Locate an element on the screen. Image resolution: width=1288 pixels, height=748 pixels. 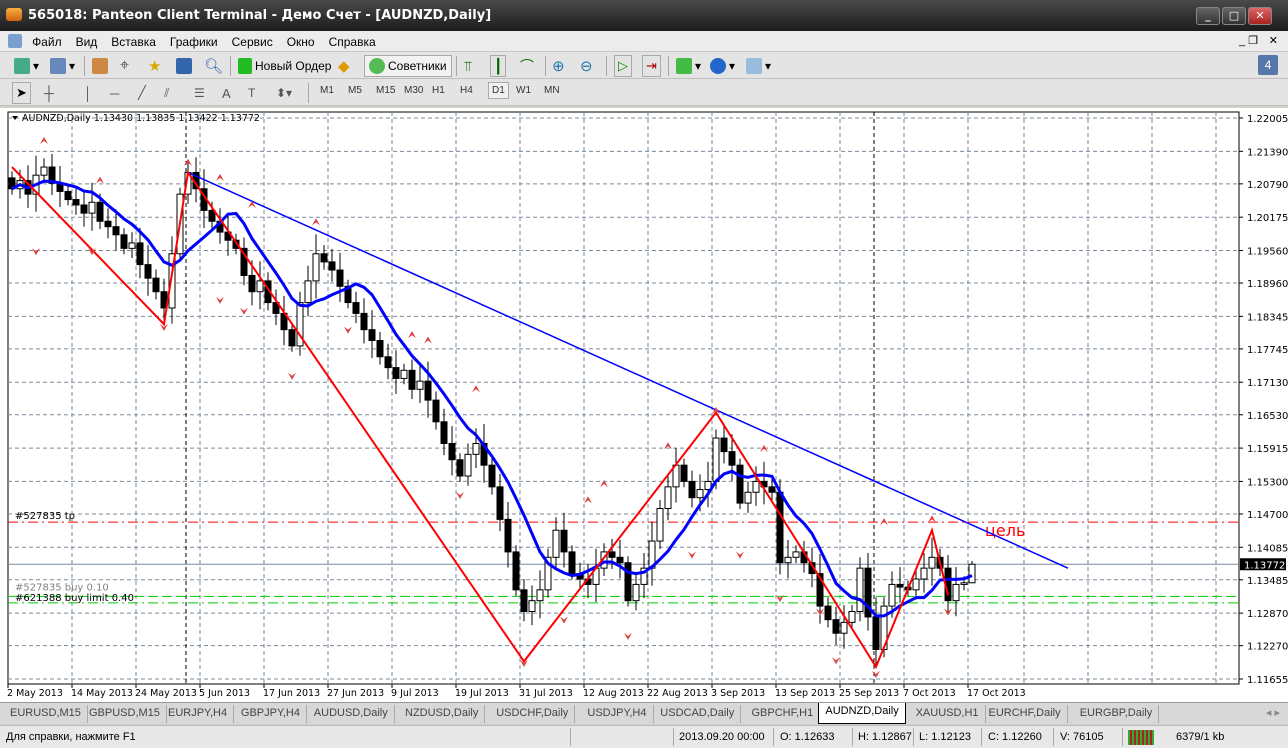
zoom-in-icon: ⊕ is located at coordinates (558, 66).